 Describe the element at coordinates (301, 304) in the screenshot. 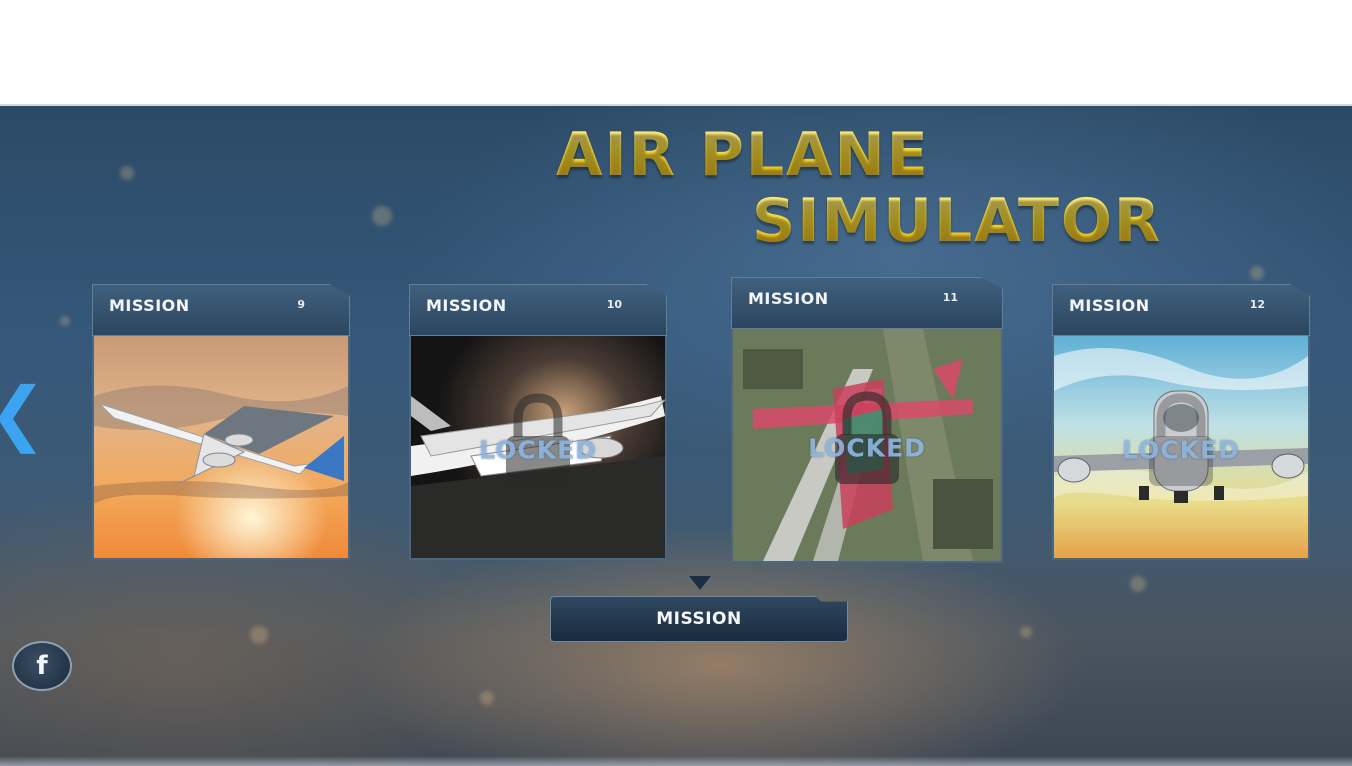

I see `mission-number: 9` at that location.